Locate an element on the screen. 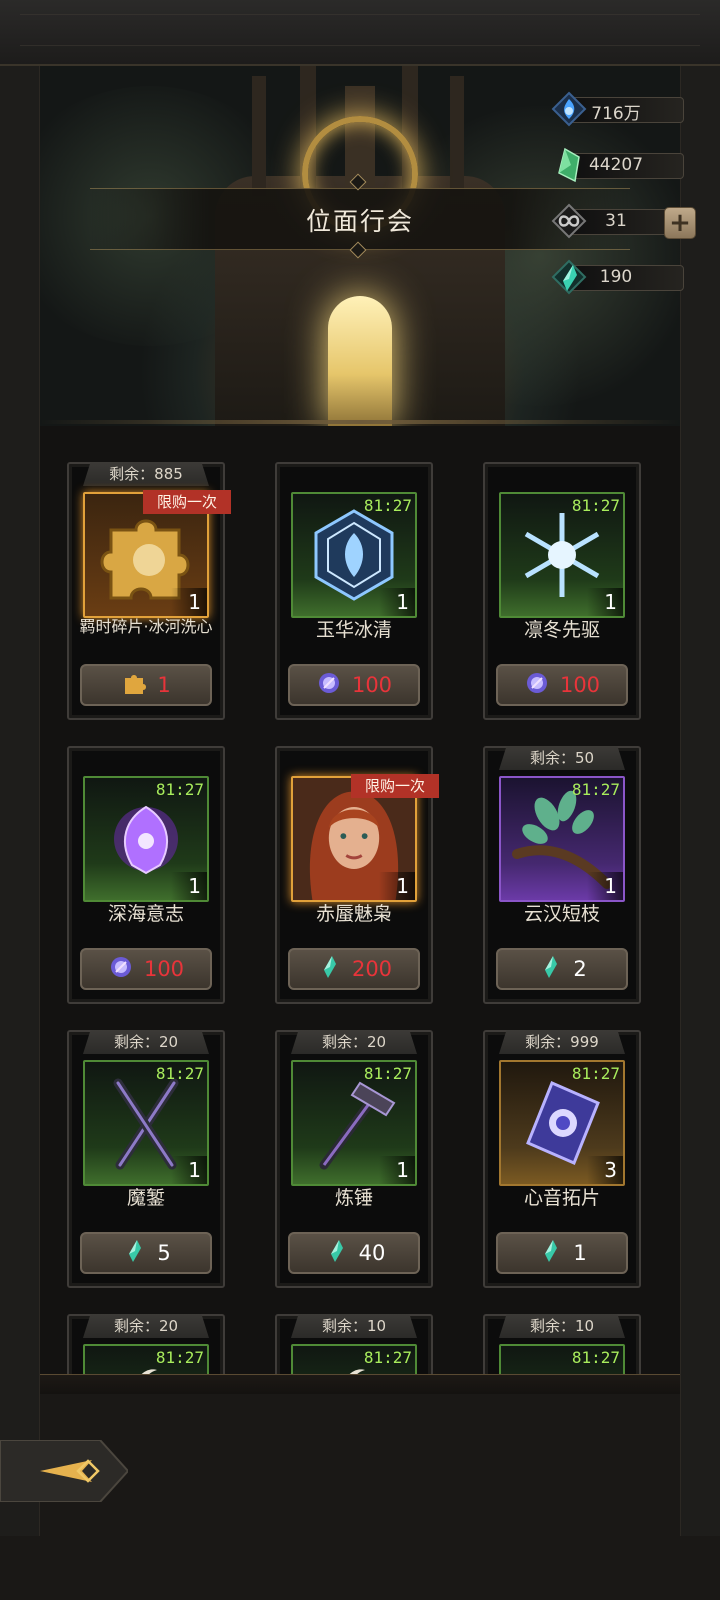 The image size is (720, 1600). shop-item-card: 81:27 1 深海意志 100 is located at coordinates (146, 875).